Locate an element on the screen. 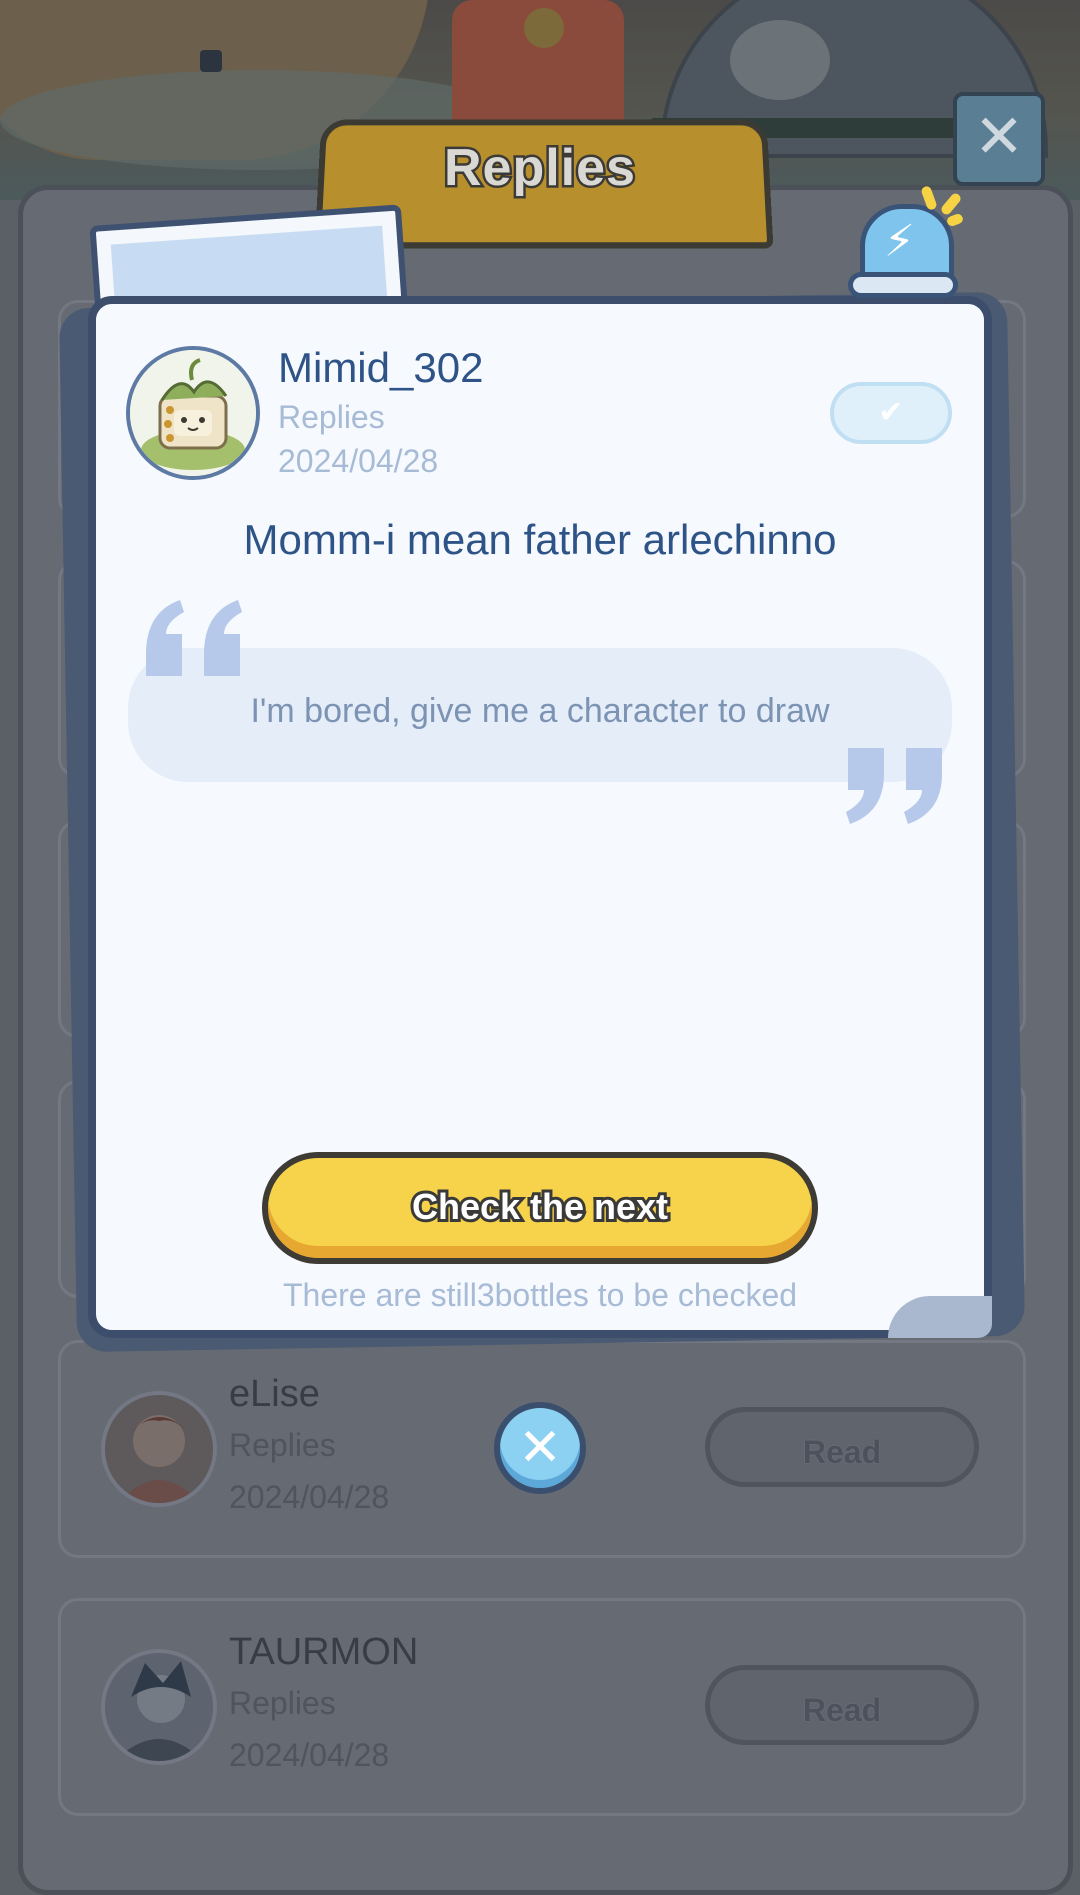 The image size is (1080, 1895). reply-date: 2024/04/28 is located at coordinates (358, 461).